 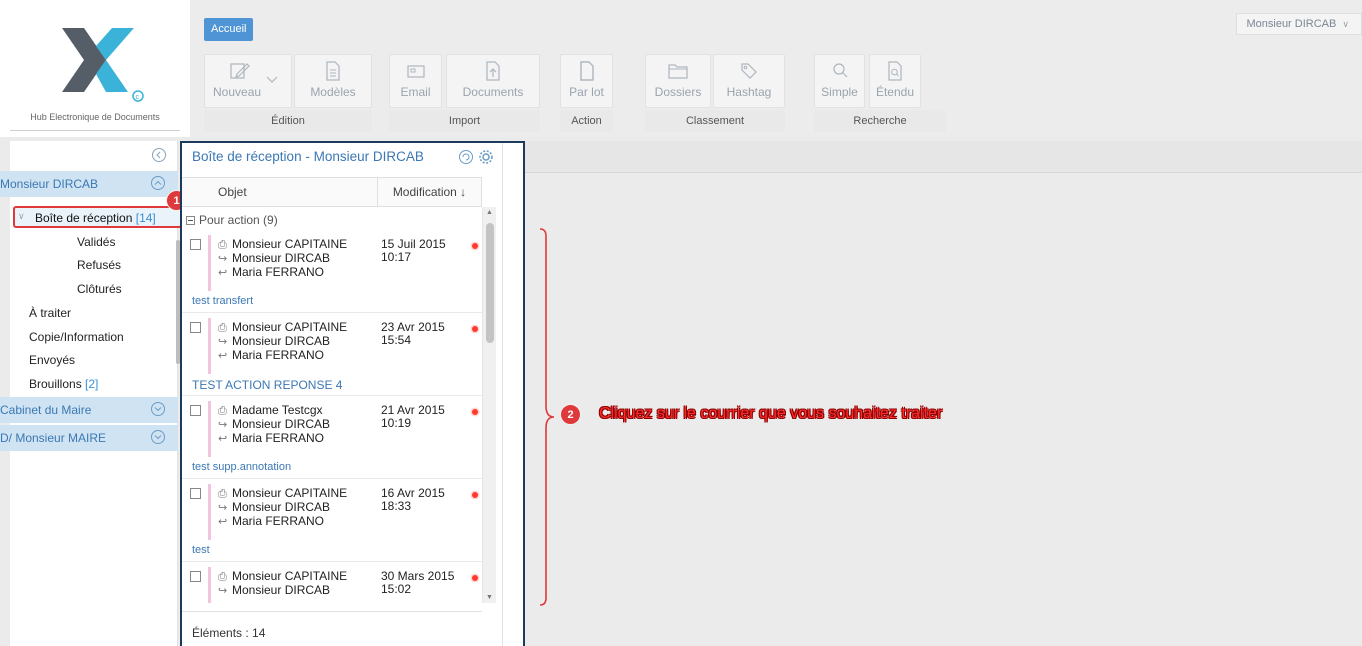 What do you see at coordinates (493, 92) in the screenshot?
I see `documents-import-label: Documents` at bounding box center [493, 92].